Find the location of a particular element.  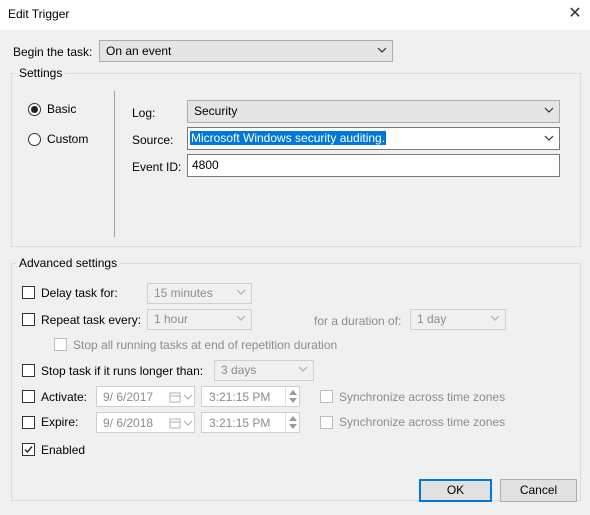

begin-task-select: On an event is located at coordinates (246, 51).